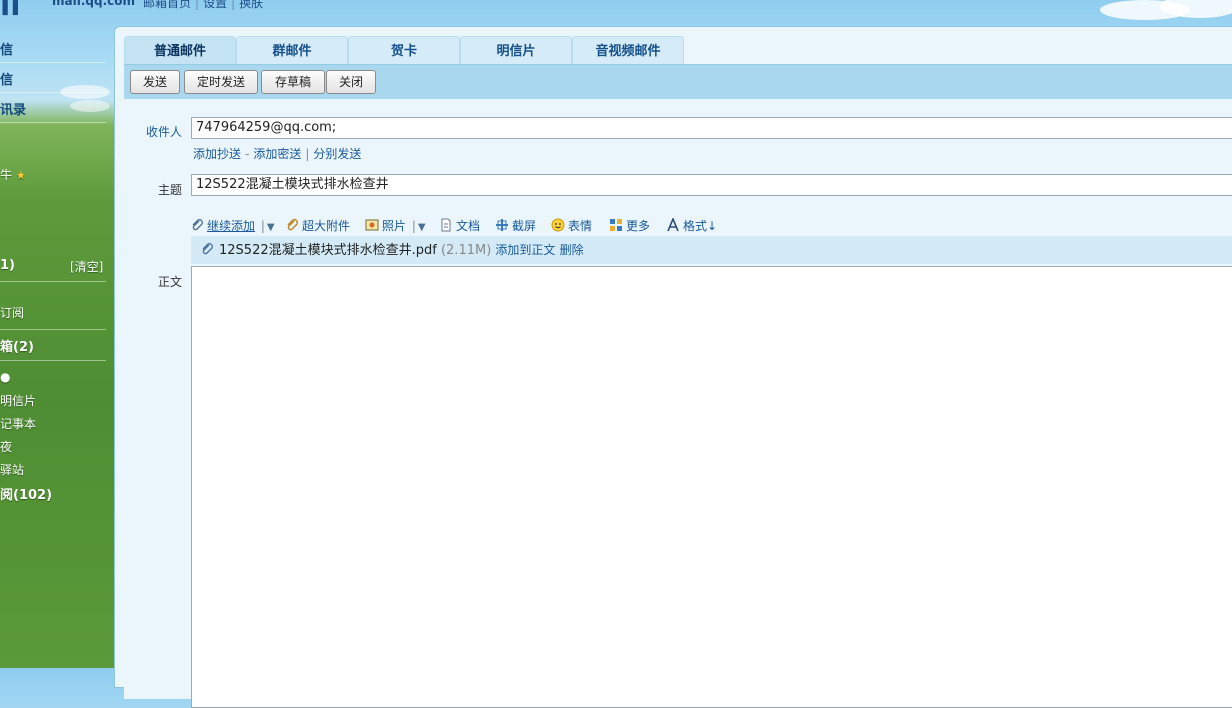  Describe the element at coordinates (616, 225) in the screenshot. I see `grid-icon` at that location.